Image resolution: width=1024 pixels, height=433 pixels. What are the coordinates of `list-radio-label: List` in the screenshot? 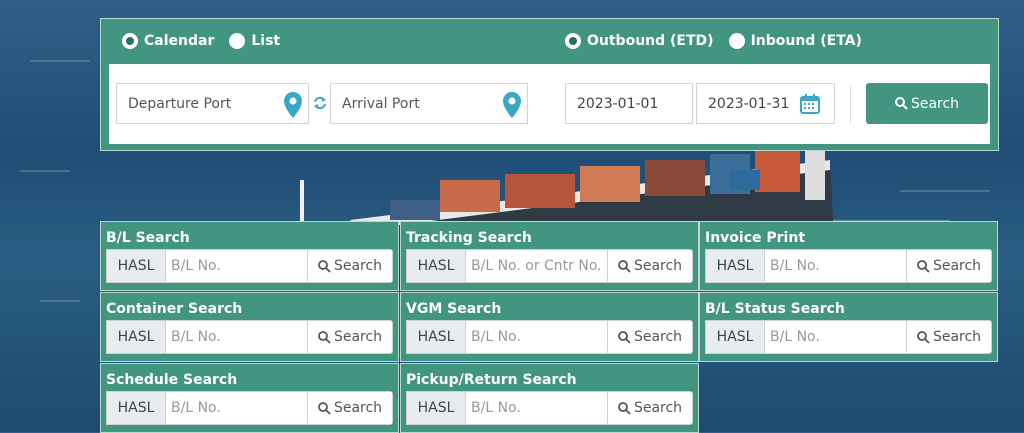 It's located at (266, 41).